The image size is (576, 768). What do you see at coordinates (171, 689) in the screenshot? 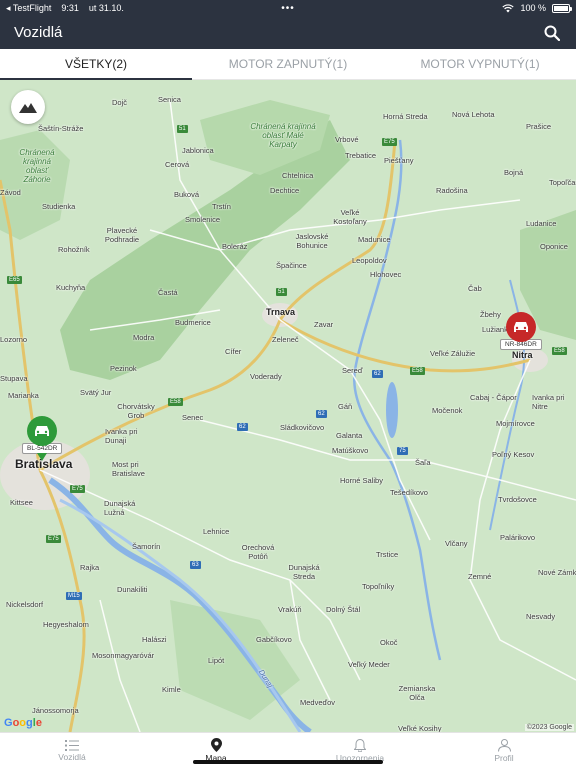
I see `map-label: Kimle` at bounding box center [171, 689].